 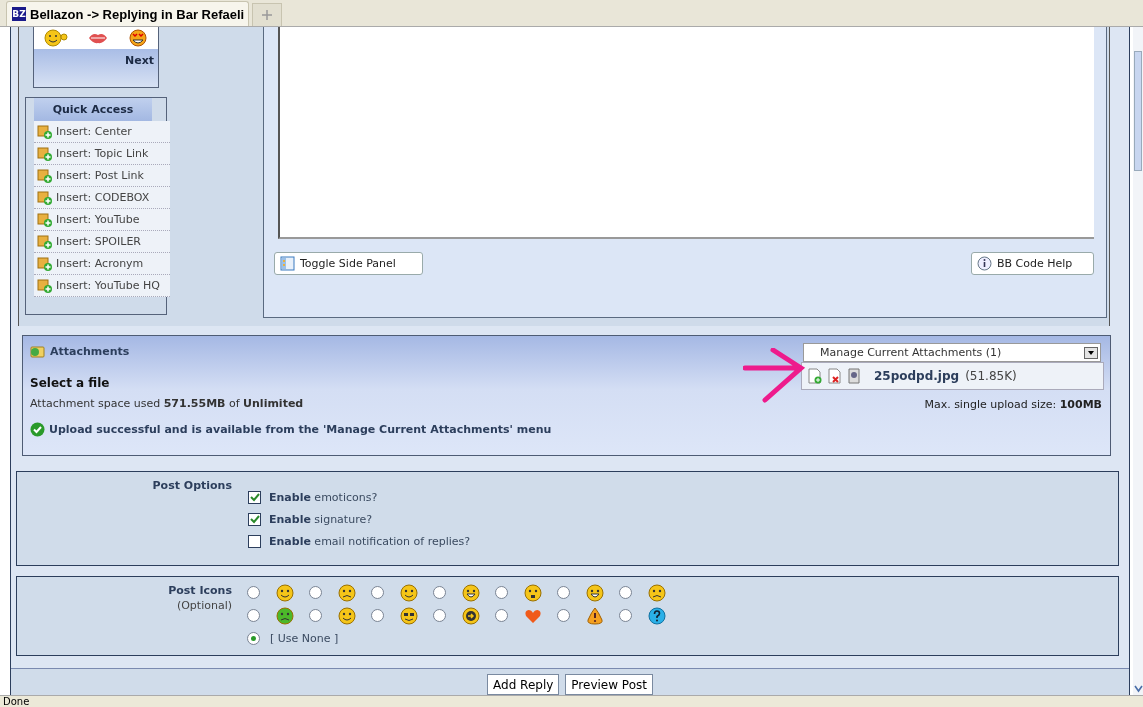 What do you see at coordinates (991, 376) in the screenshot?
I see `file-size: (51.85K)` at bounding box center [991, 376].